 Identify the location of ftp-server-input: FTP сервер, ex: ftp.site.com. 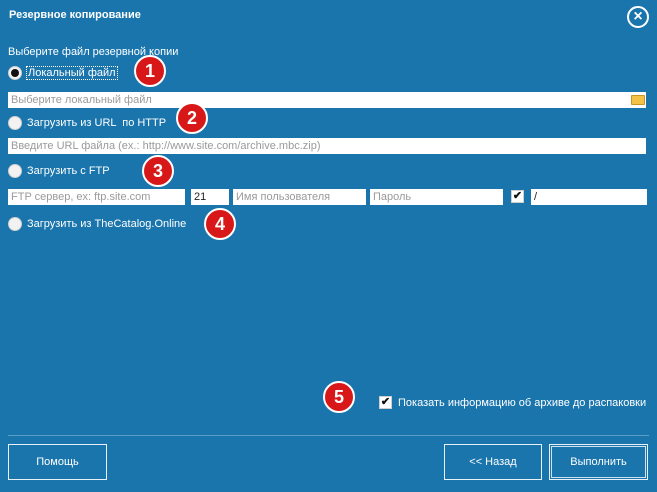
(96, 197).